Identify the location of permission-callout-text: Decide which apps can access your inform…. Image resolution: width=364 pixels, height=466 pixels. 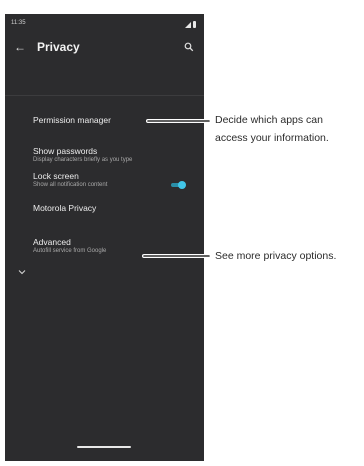
(272, 129).